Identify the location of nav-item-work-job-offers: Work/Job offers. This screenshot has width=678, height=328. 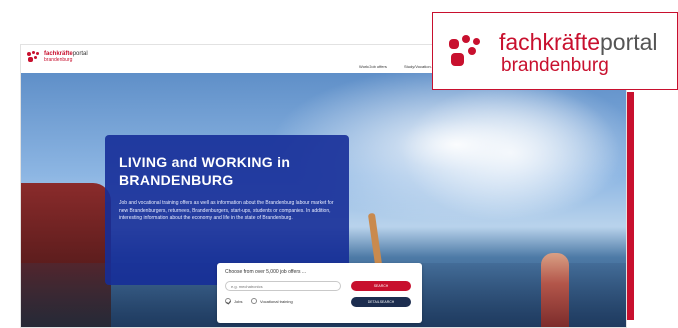
(373, 66).